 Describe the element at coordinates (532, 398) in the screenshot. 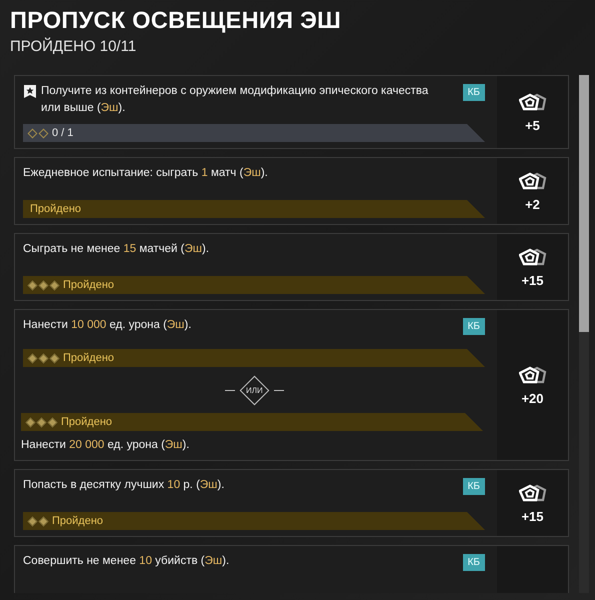

I see `reward-amount: +20` at that location.